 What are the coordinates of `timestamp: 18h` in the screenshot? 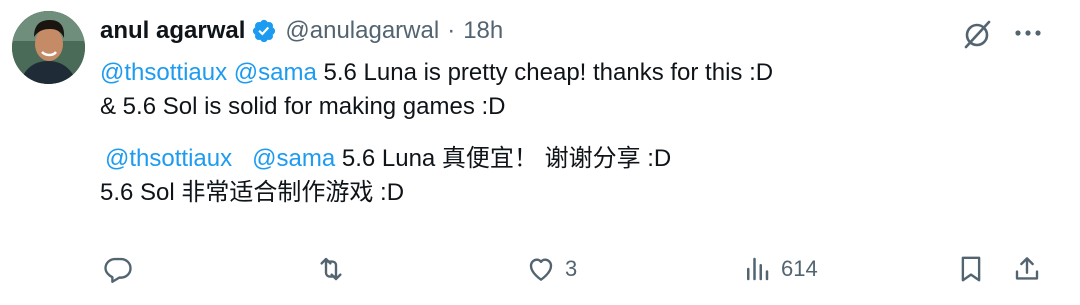 It's located at (483, 31).